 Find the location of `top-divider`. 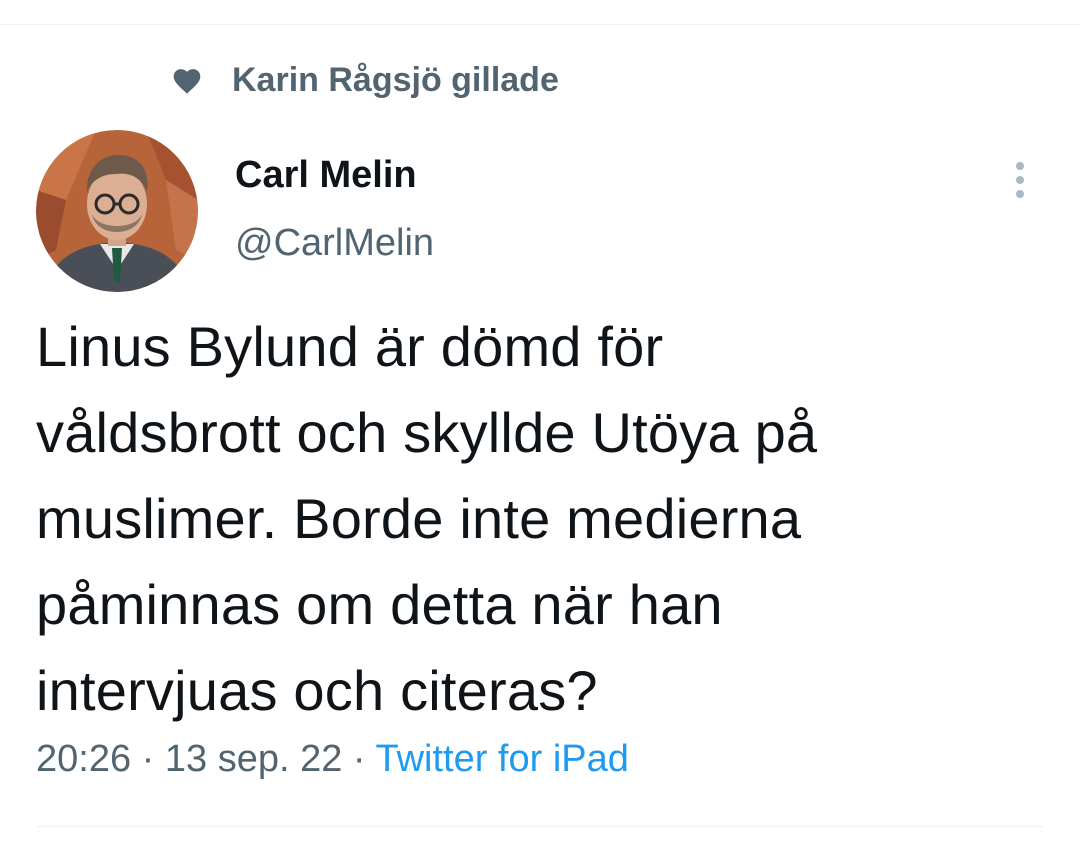

top-divider is located at coordinates (540, 24).